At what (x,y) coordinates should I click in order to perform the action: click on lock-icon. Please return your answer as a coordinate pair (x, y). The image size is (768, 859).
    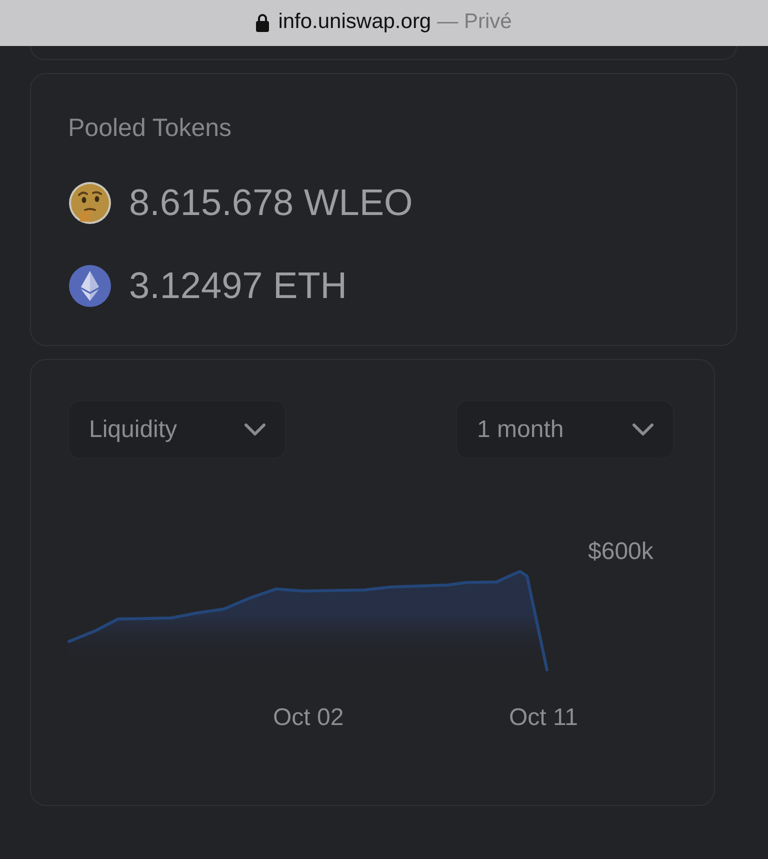
    Looking at the image, I should click on (263, 22).